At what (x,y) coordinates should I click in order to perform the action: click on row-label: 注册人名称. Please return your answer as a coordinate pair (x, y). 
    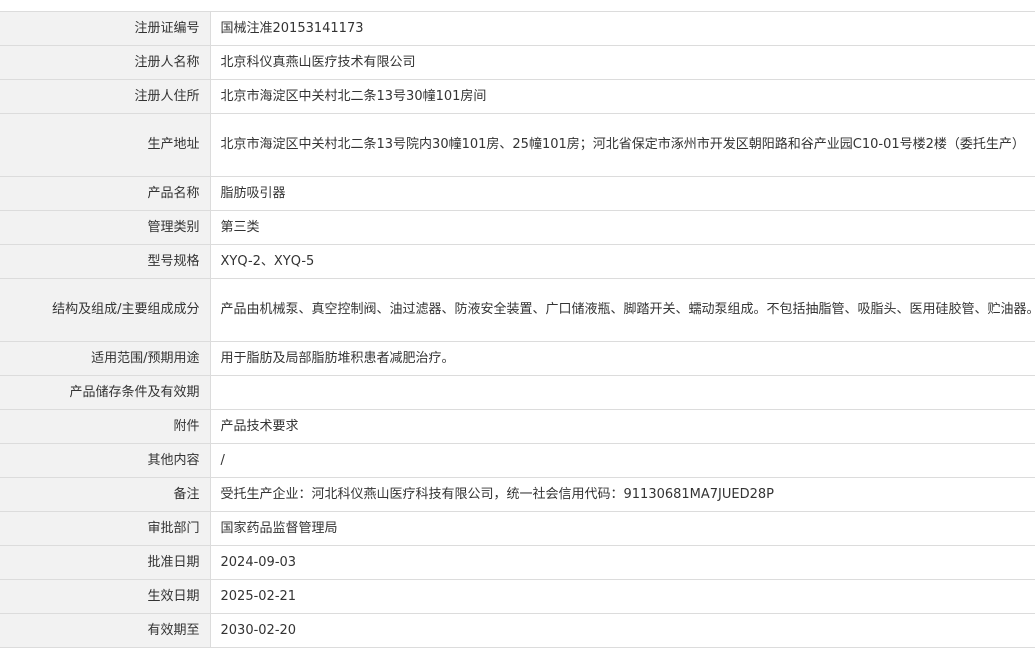
    Looking at the image, I should click on (105, 62).